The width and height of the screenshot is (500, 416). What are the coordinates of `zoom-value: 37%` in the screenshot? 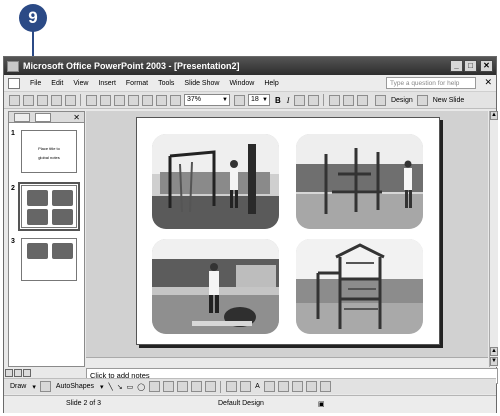 It's located at (194, 99).